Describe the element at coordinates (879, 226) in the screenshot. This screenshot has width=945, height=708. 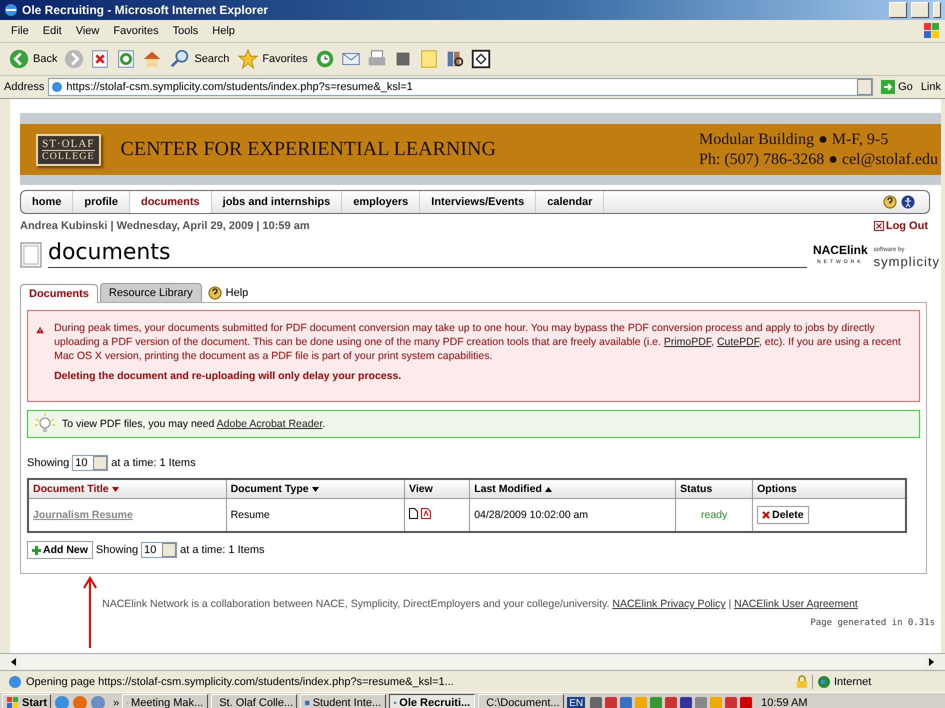
I see `close-icon` at that location.